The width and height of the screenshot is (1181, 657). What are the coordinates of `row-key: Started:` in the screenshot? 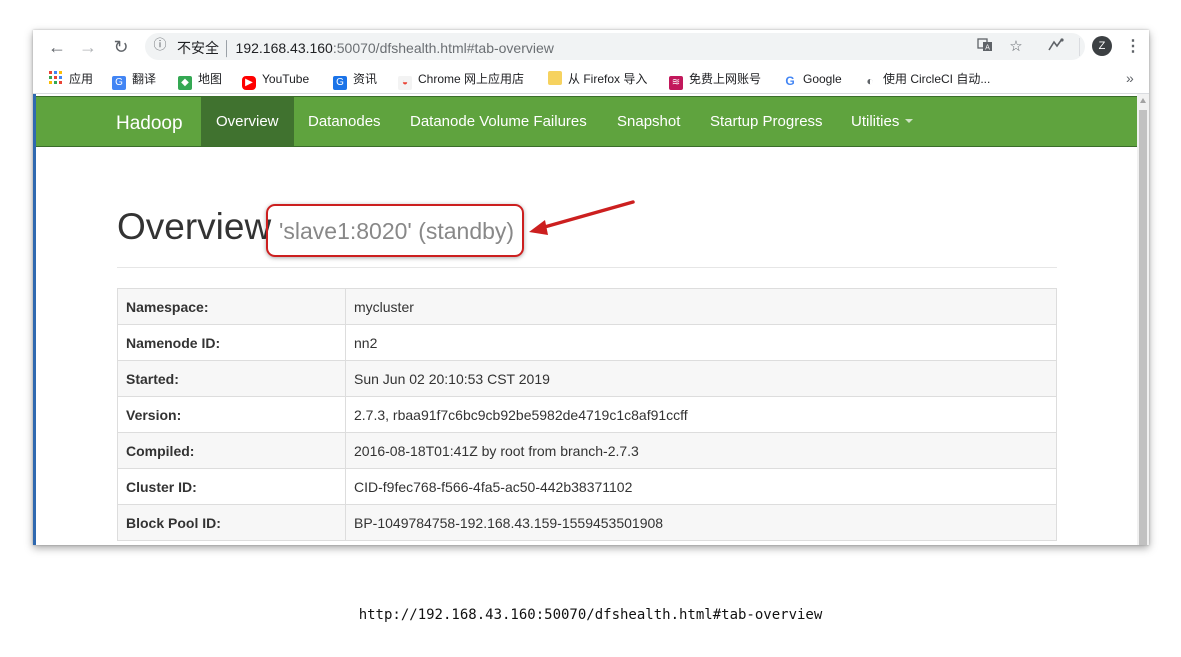 It's located at (231, 378).